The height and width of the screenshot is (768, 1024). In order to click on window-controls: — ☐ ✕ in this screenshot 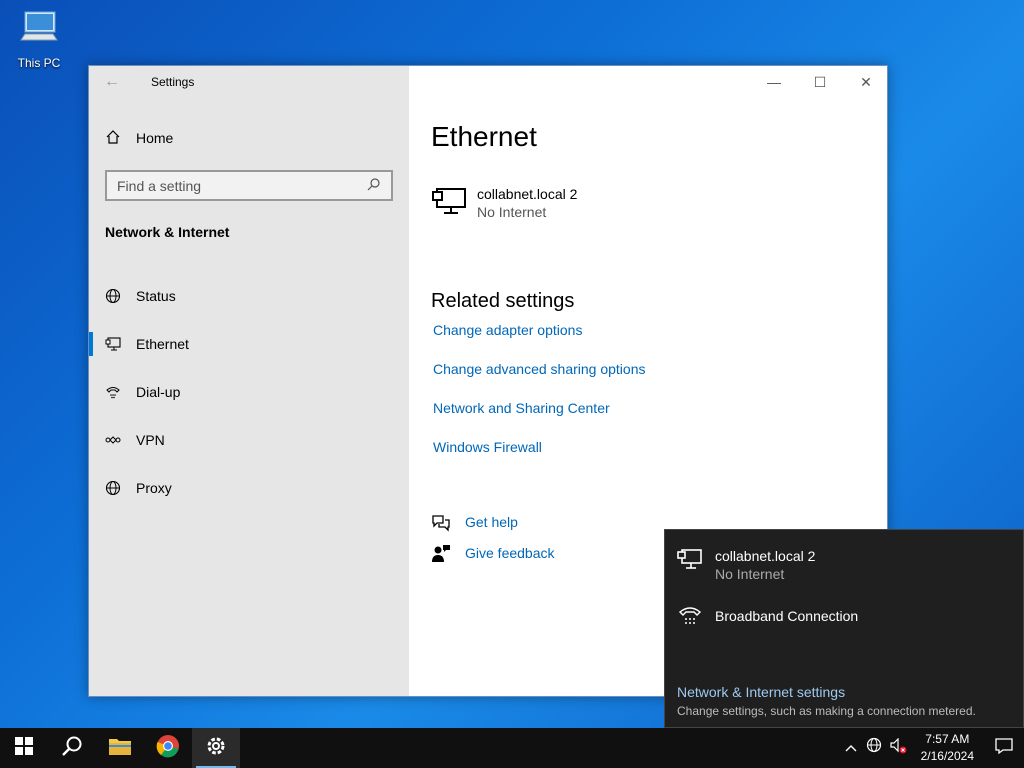, I will do `click(820, 82)`.